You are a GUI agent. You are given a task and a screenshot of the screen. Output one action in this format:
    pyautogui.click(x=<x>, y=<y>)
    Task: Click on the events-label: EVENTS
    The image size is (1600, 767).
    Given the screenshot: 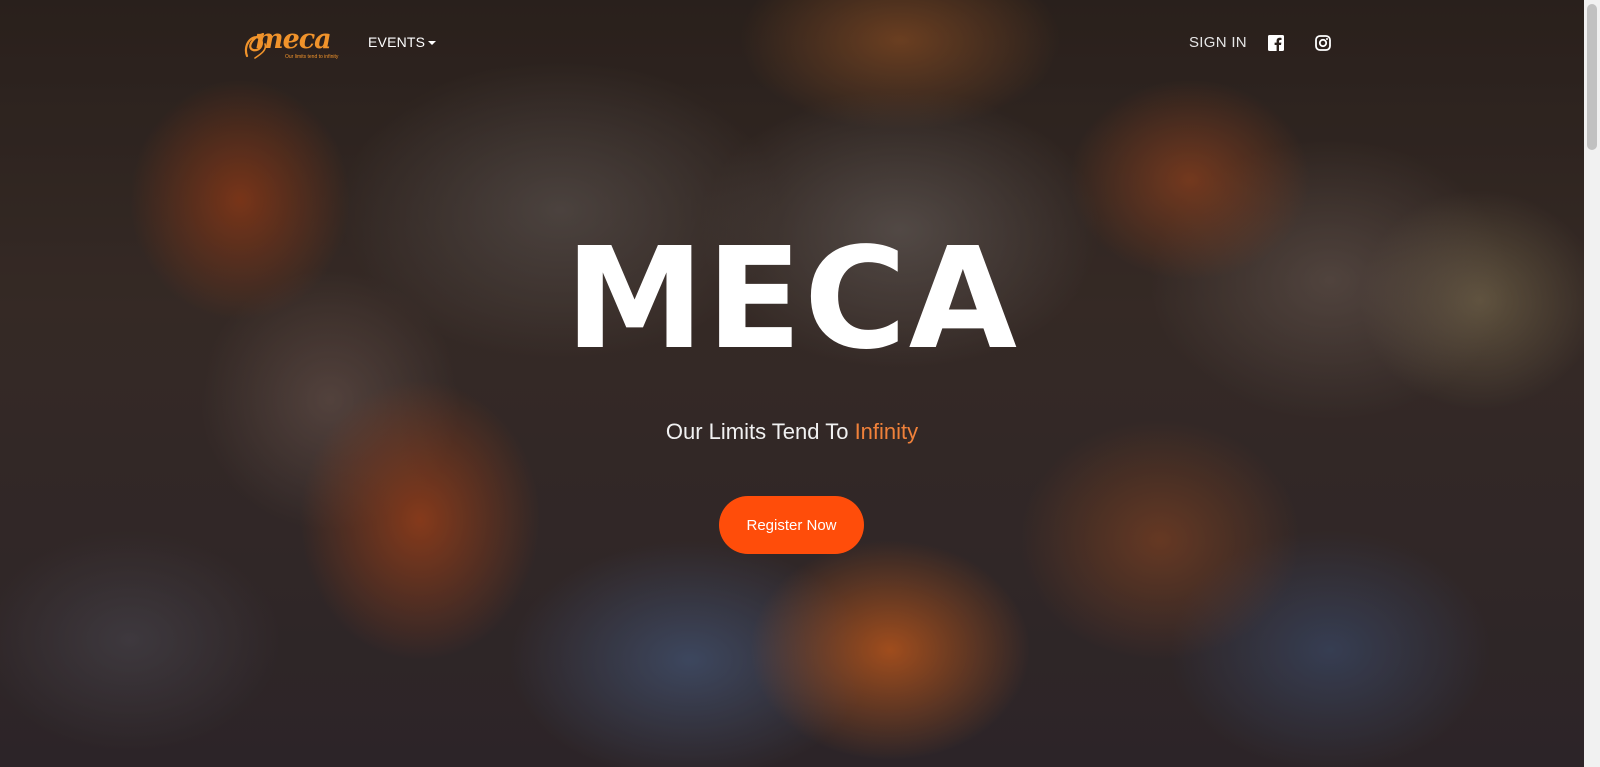 What is the action you would take?
    pyautogui.click(x=397, y=42)
    